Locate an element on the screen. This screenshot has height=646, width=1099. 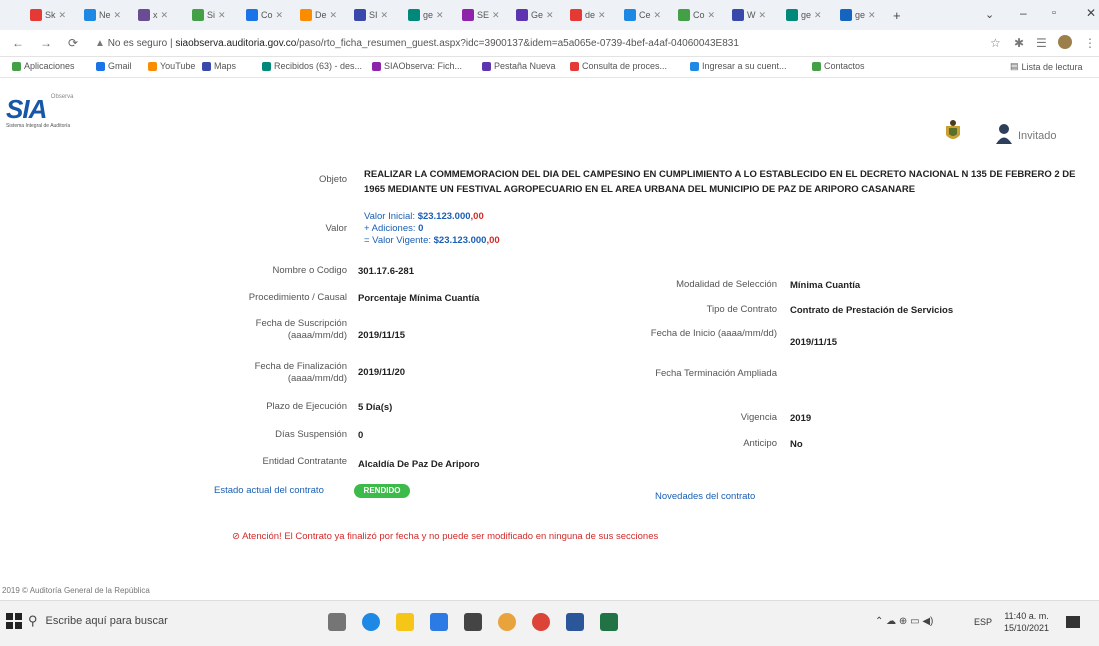
browser-tab: Ce ✕ is located at coordinates (642, 15).